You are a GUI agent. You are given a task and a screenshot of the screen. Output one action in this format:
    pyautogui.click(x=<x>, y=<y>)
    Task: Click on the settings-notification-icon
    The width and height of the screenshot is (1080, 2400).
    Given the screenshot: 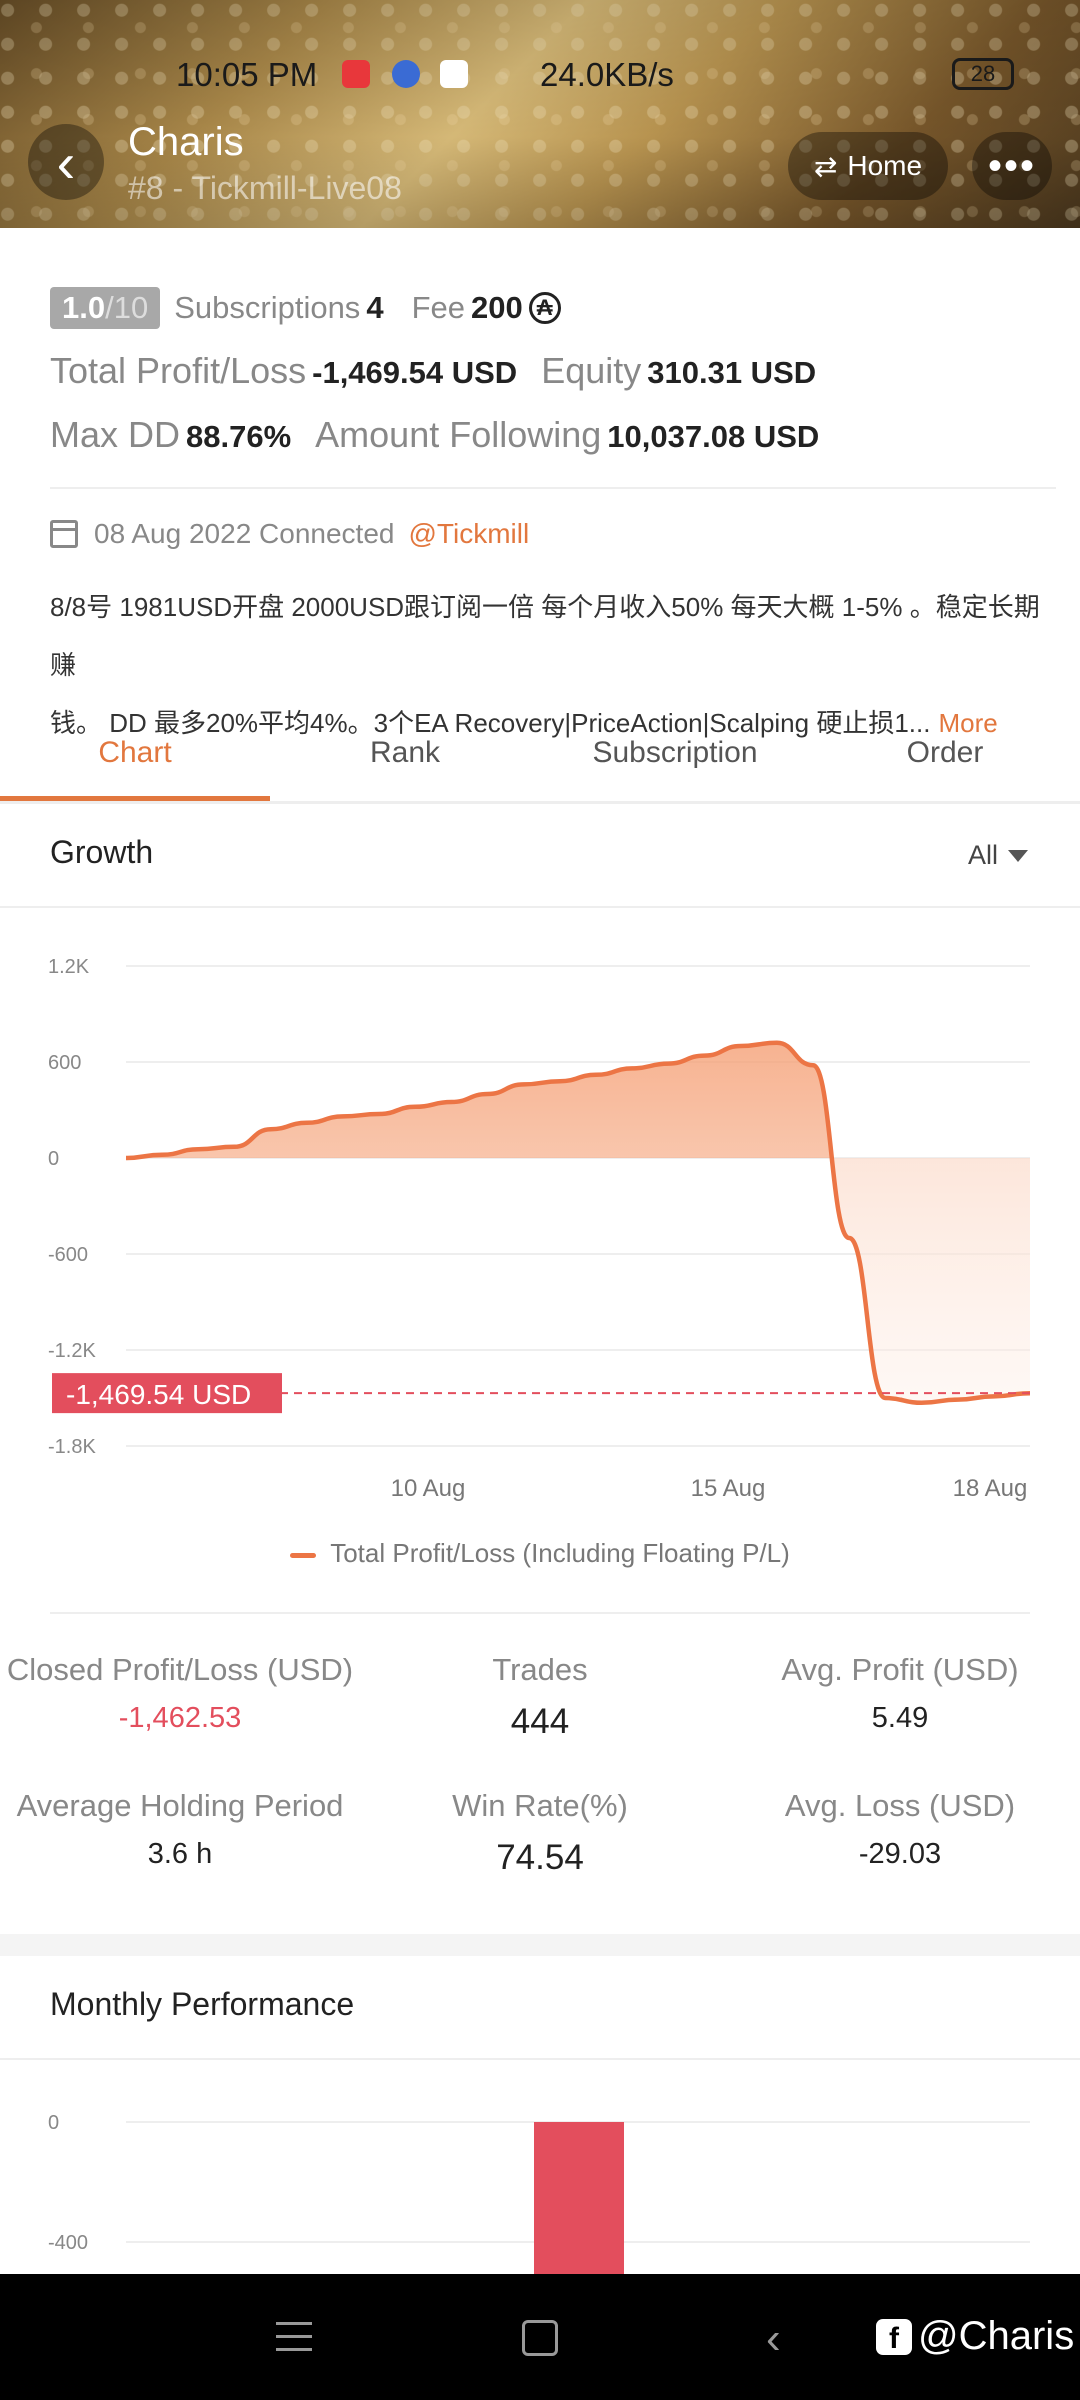 What is the action you would take?
    pyautogui.click(x=406, y=74)
    